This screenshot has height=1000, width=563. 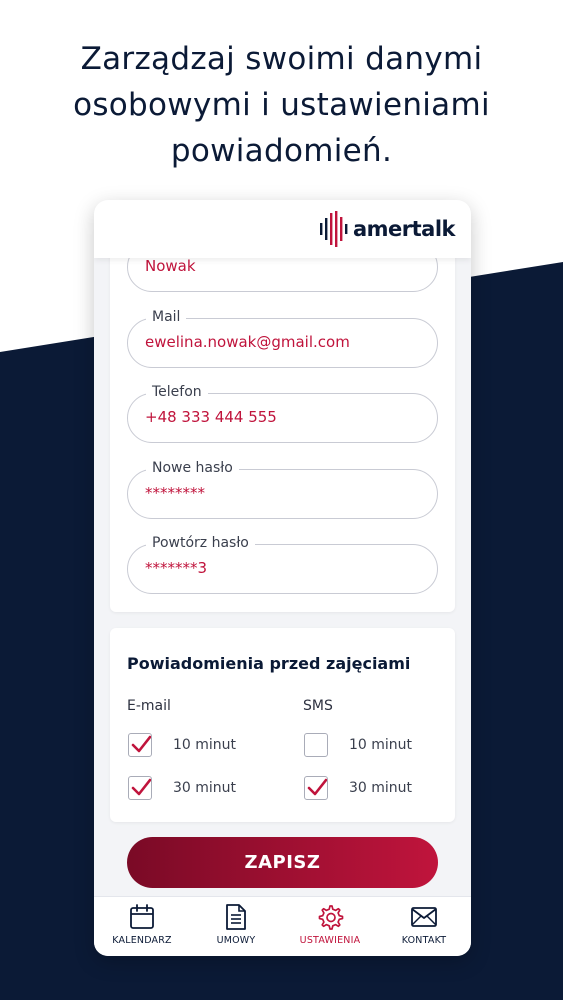 What do you see at coordinates (282, 564) in the screenshot?
I see `repeat-password-field: Powtórz hasło *******3` at bounding box center [282, 564].